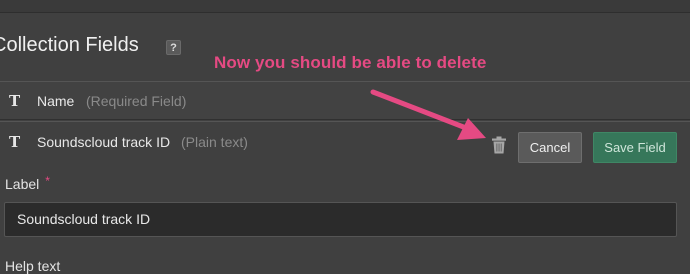 This screenshot has width=690, height=274. I want to click on save-field-button: Save Field, so click(635, 147).